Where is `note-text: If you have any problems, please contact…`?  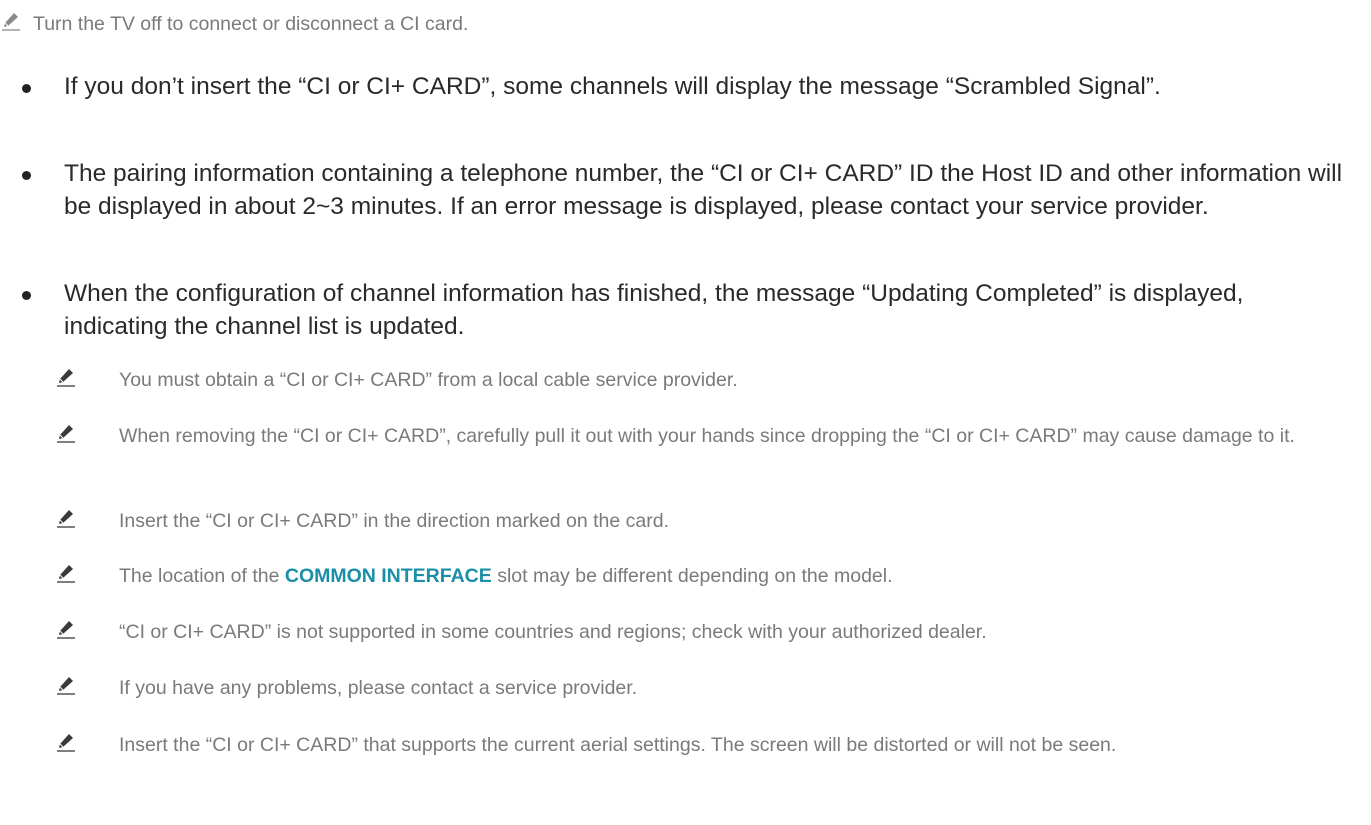
note-text: If you have any problems, please contact… is located at coordinates (378, 688).